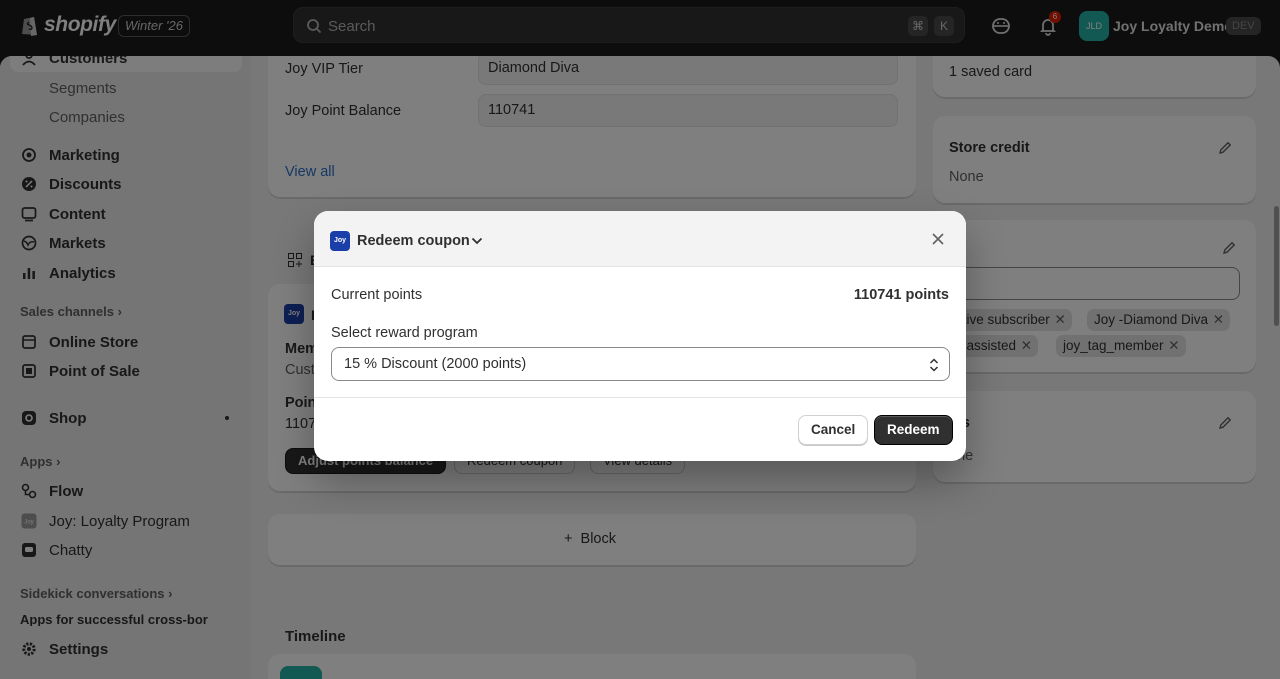  What do you see at coordinates (377, 295) in the screenshot?
I see `current-points-label: Current points` at bounding box center [377, 295].